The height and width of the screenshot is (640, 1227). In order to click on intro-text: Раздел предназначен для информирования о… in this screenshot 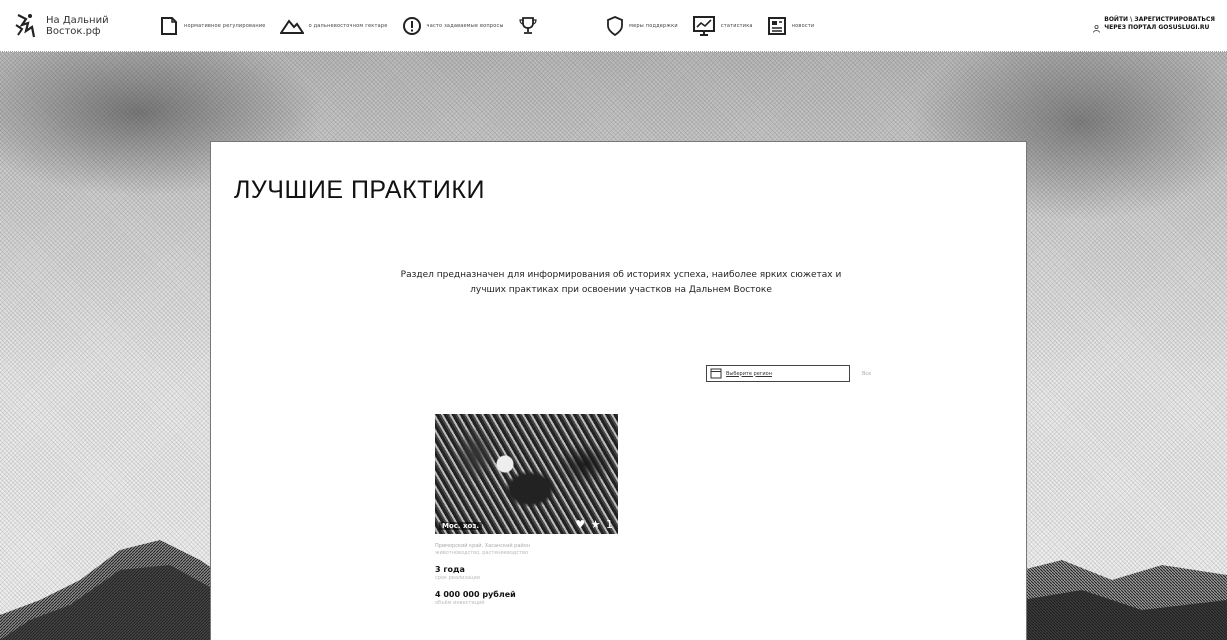, I will do `click(621, 283)`.